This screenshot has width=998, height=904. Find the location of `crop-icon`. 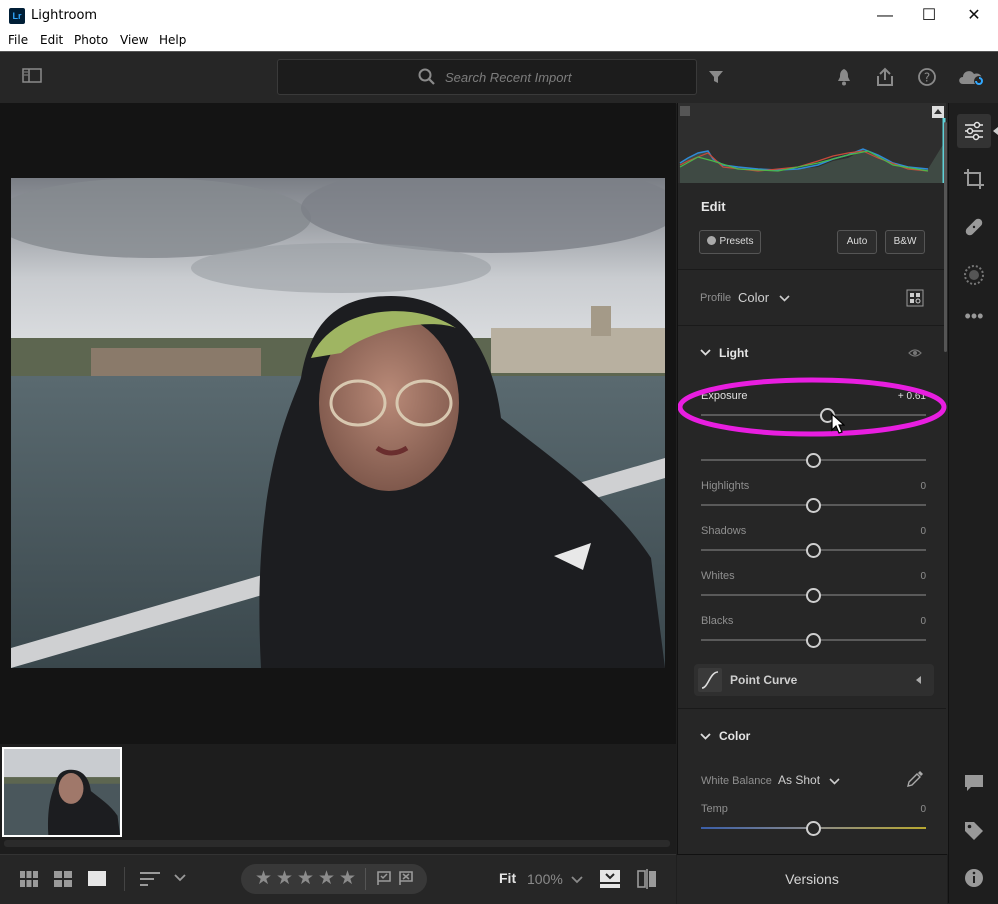

crop-icon is located at coordinates (974, 179).